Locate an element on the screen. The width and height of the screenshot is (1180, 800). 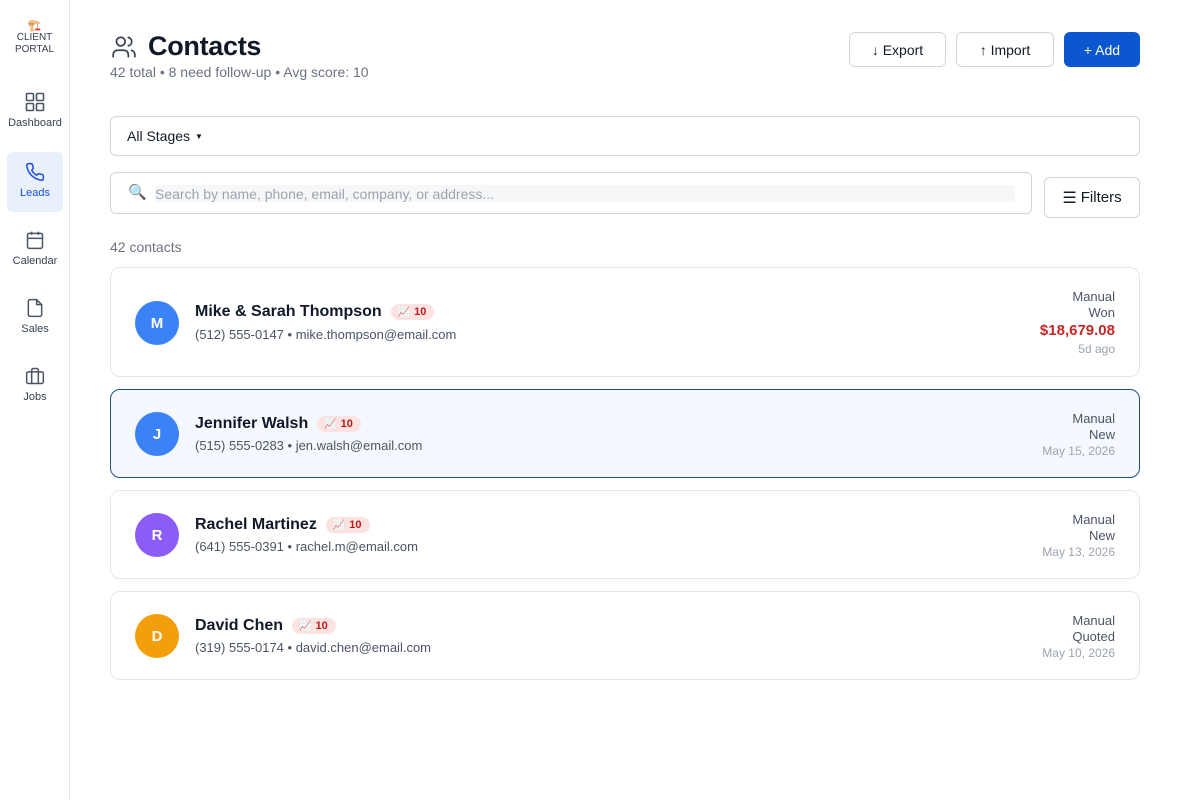
contact-amount: $18,679.08 is located at coordinates (1077, 330).